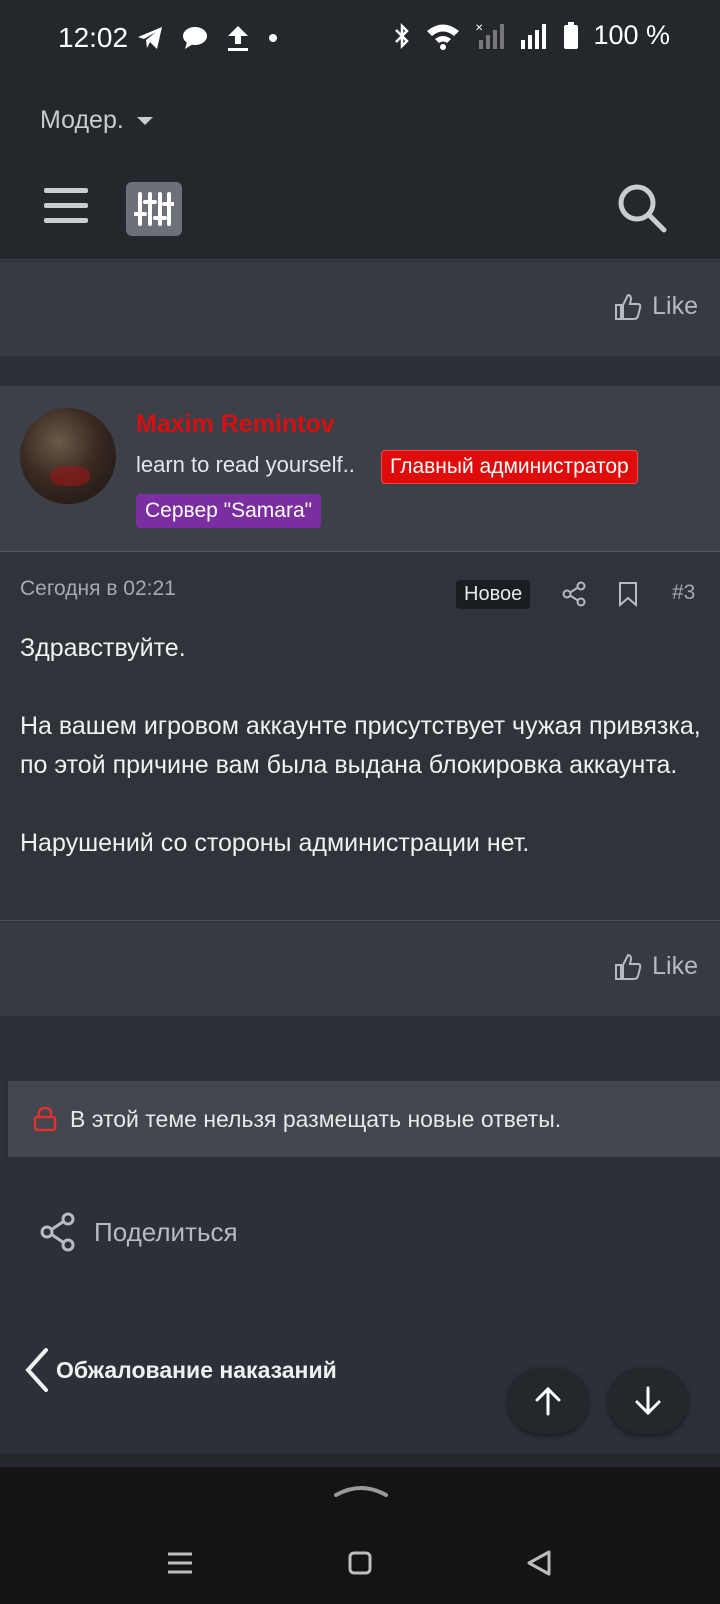 The image size is (720, 1604). What do you see at coordinates (443, 37) in the screenshot?
I see `wifi-icon` at bounding box center [443, 37].